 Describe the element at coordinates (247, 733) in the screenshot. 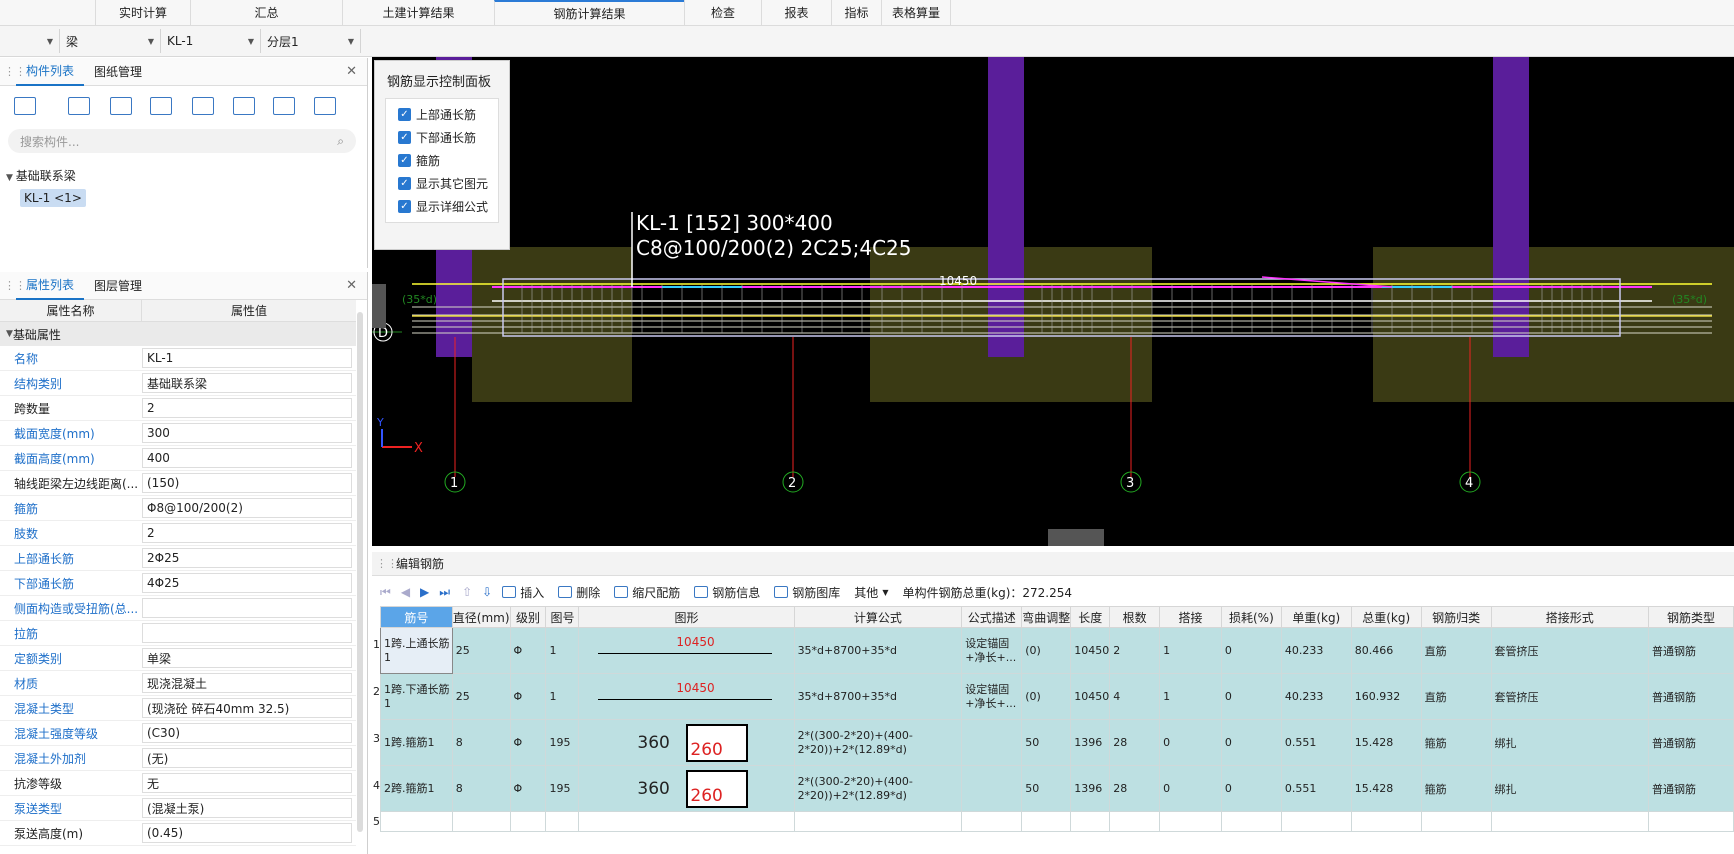

I see `property-value-field: (C30)` at that location.